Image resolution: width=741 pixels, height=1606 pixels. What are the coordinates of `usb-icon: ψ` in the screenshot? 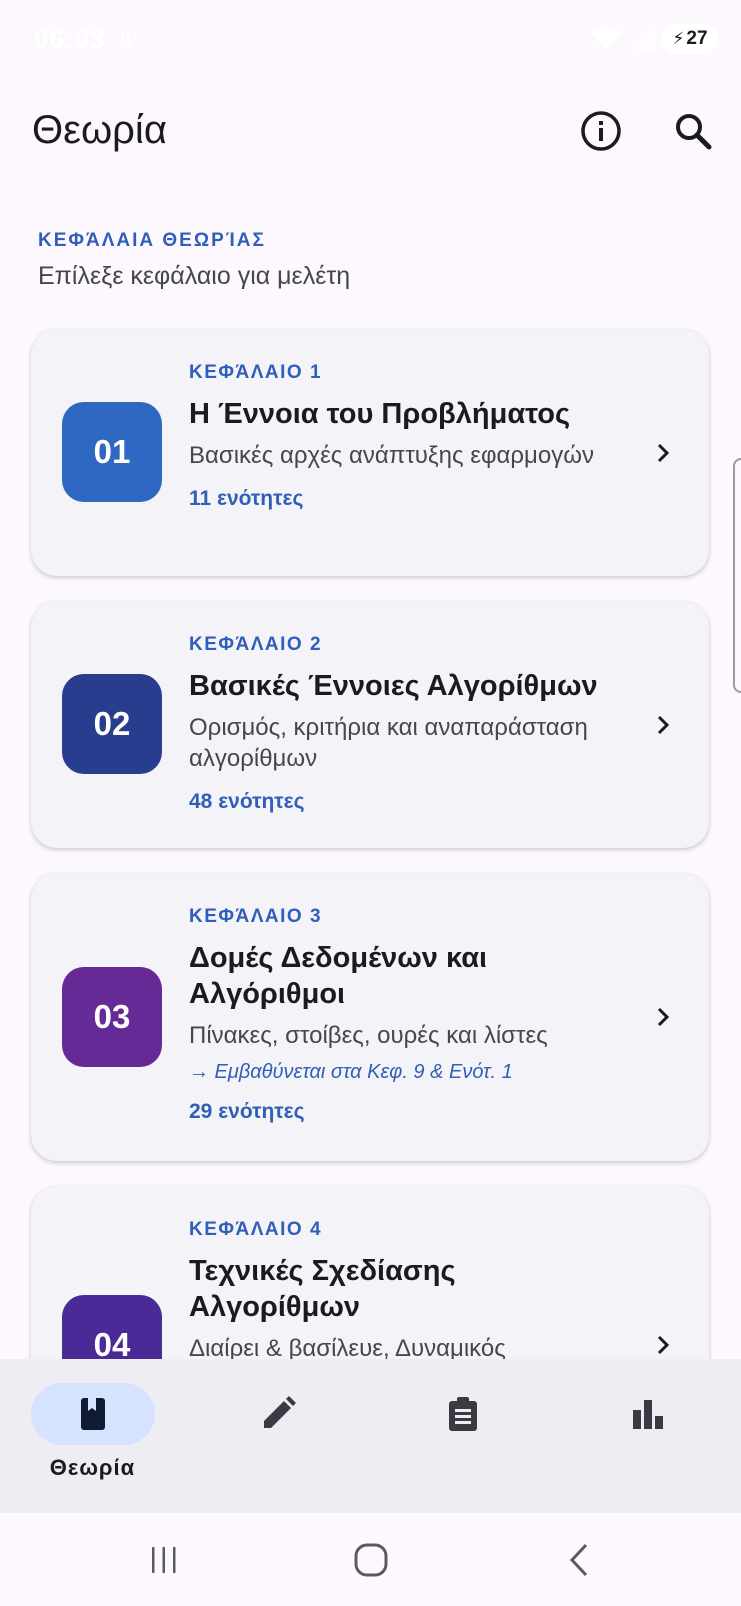 It's located at (129, 37).